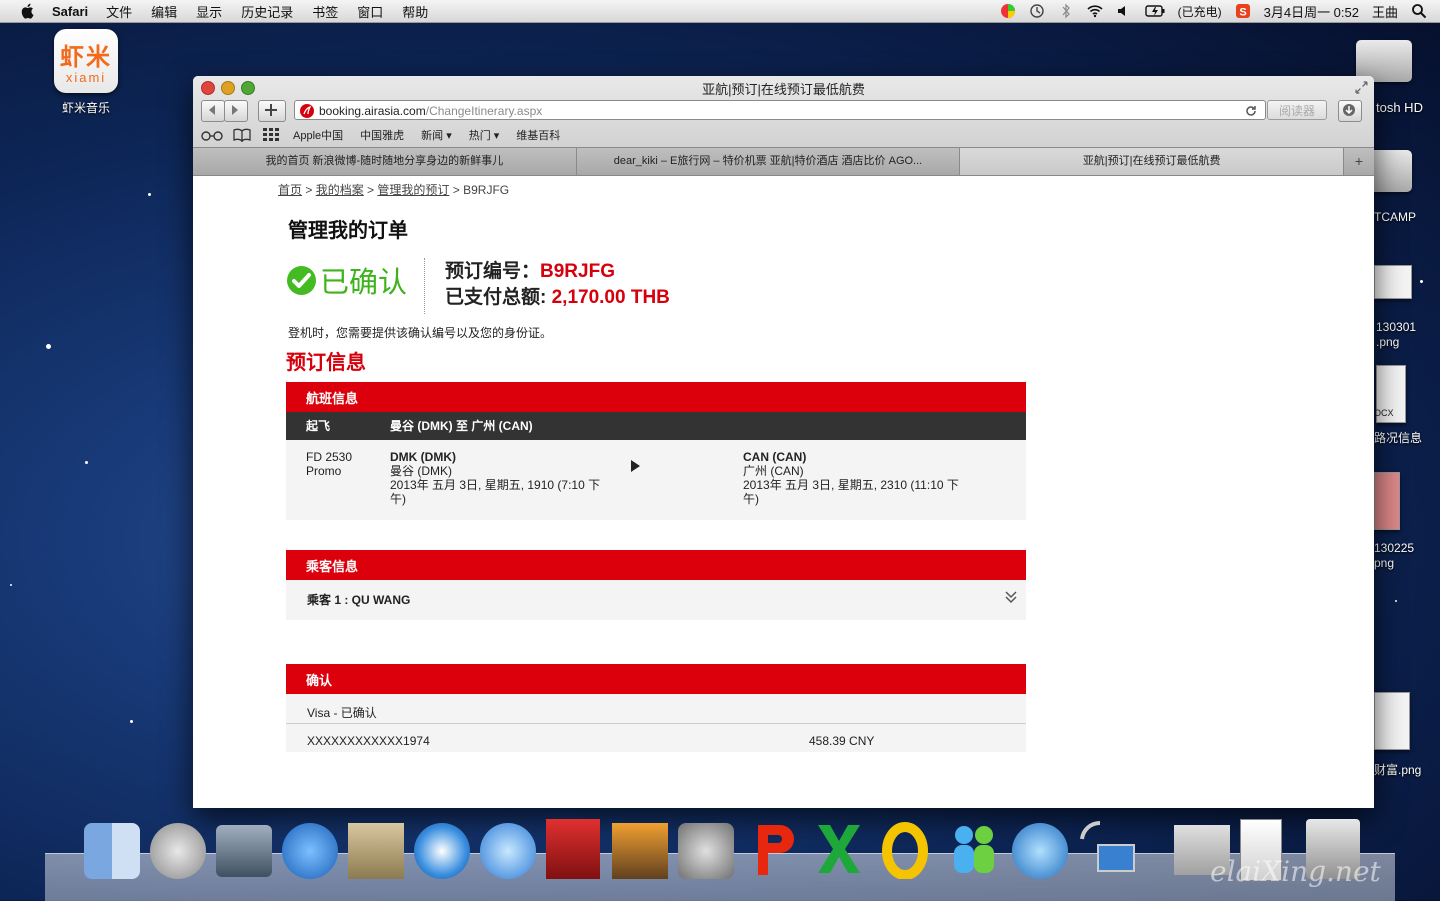 The height and width of the screenshot is (901, 1440). What do you see at coordinates (1295, 871) in the screenshot?
I see `watermark: elaiXing.net` at bounding box center [1295, 871].